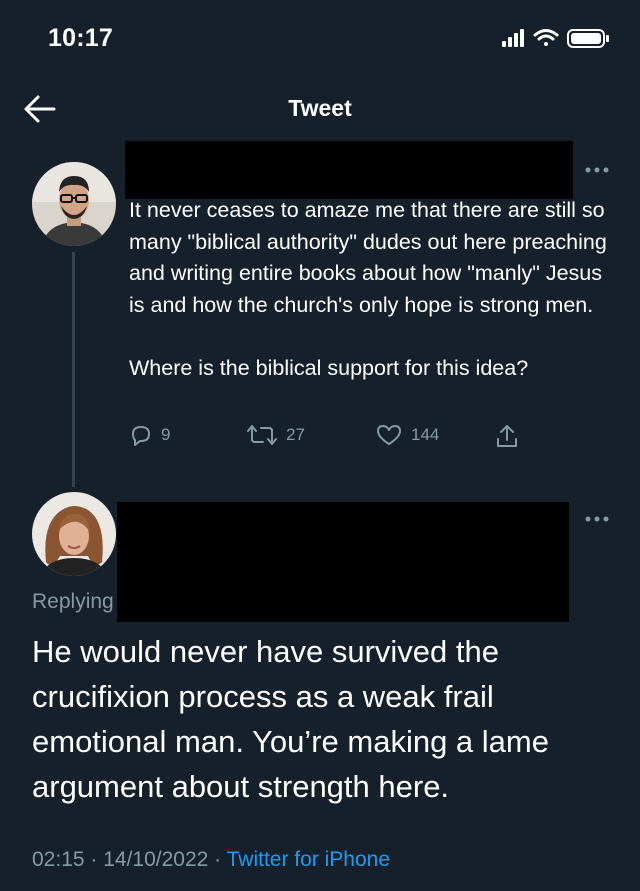  What do you see at coordinates (407, 435) in the screenshot?
I see `like-button: 144` at bounding box center [407, 435].